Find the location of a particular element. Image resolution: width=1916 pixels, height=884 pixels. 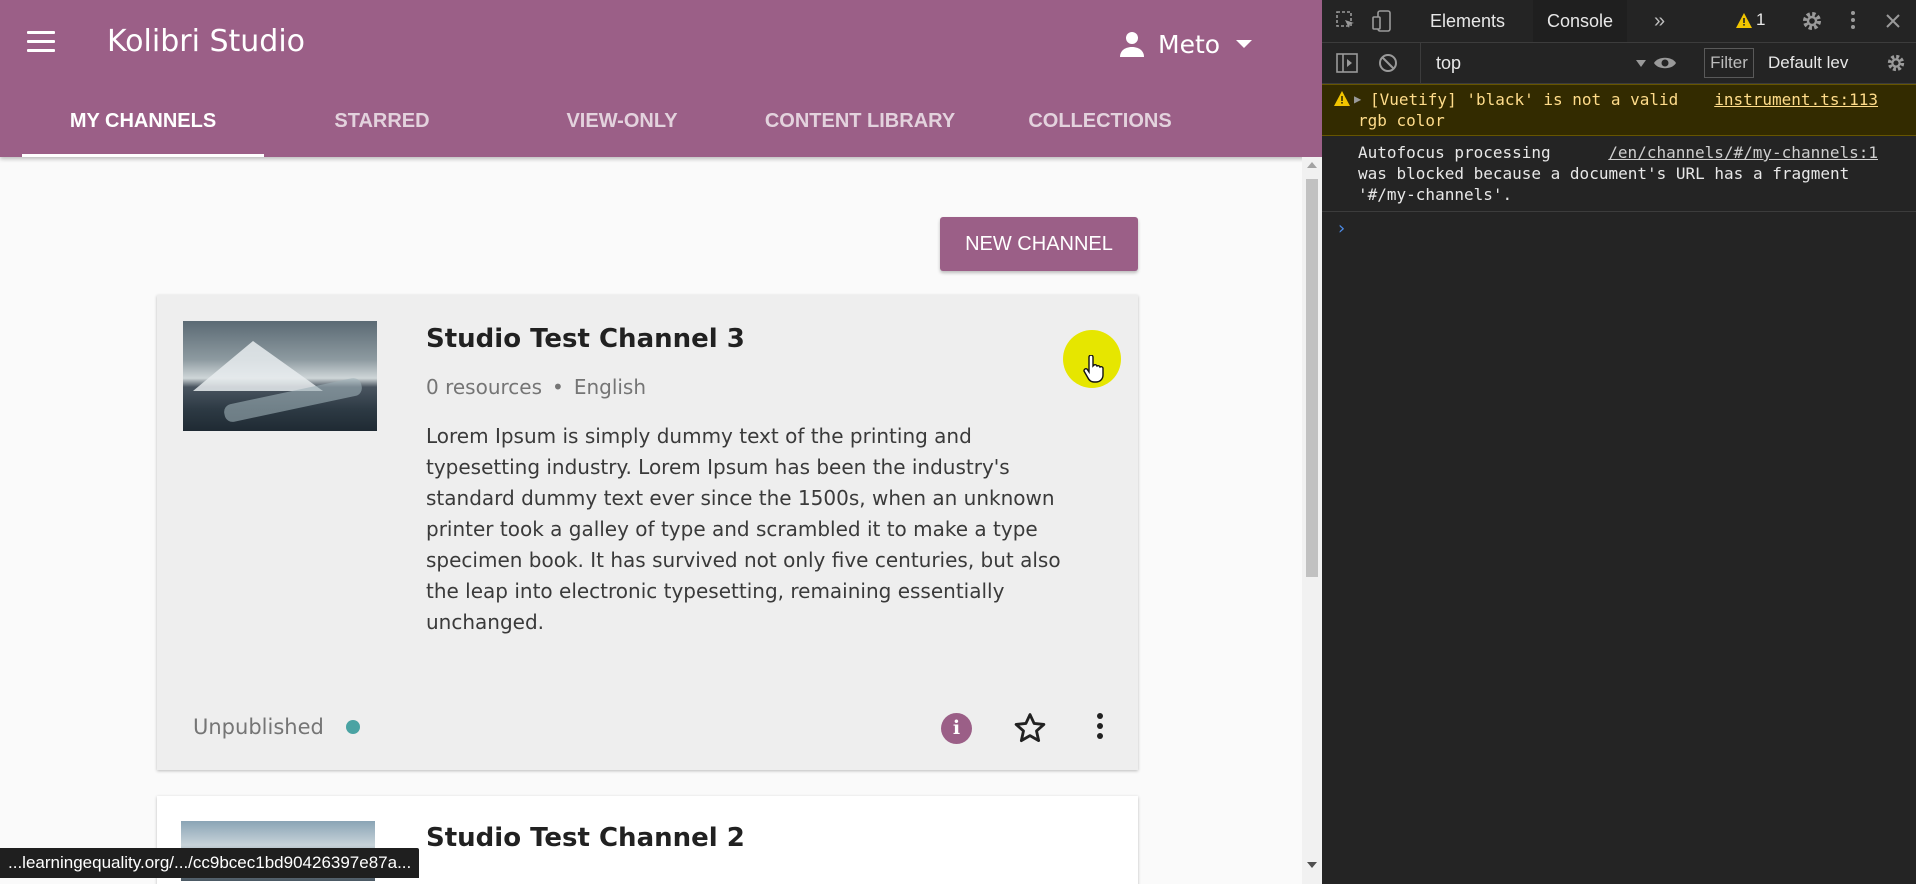

dropdown-arrow-icon is located at coordinates (1641, 63).